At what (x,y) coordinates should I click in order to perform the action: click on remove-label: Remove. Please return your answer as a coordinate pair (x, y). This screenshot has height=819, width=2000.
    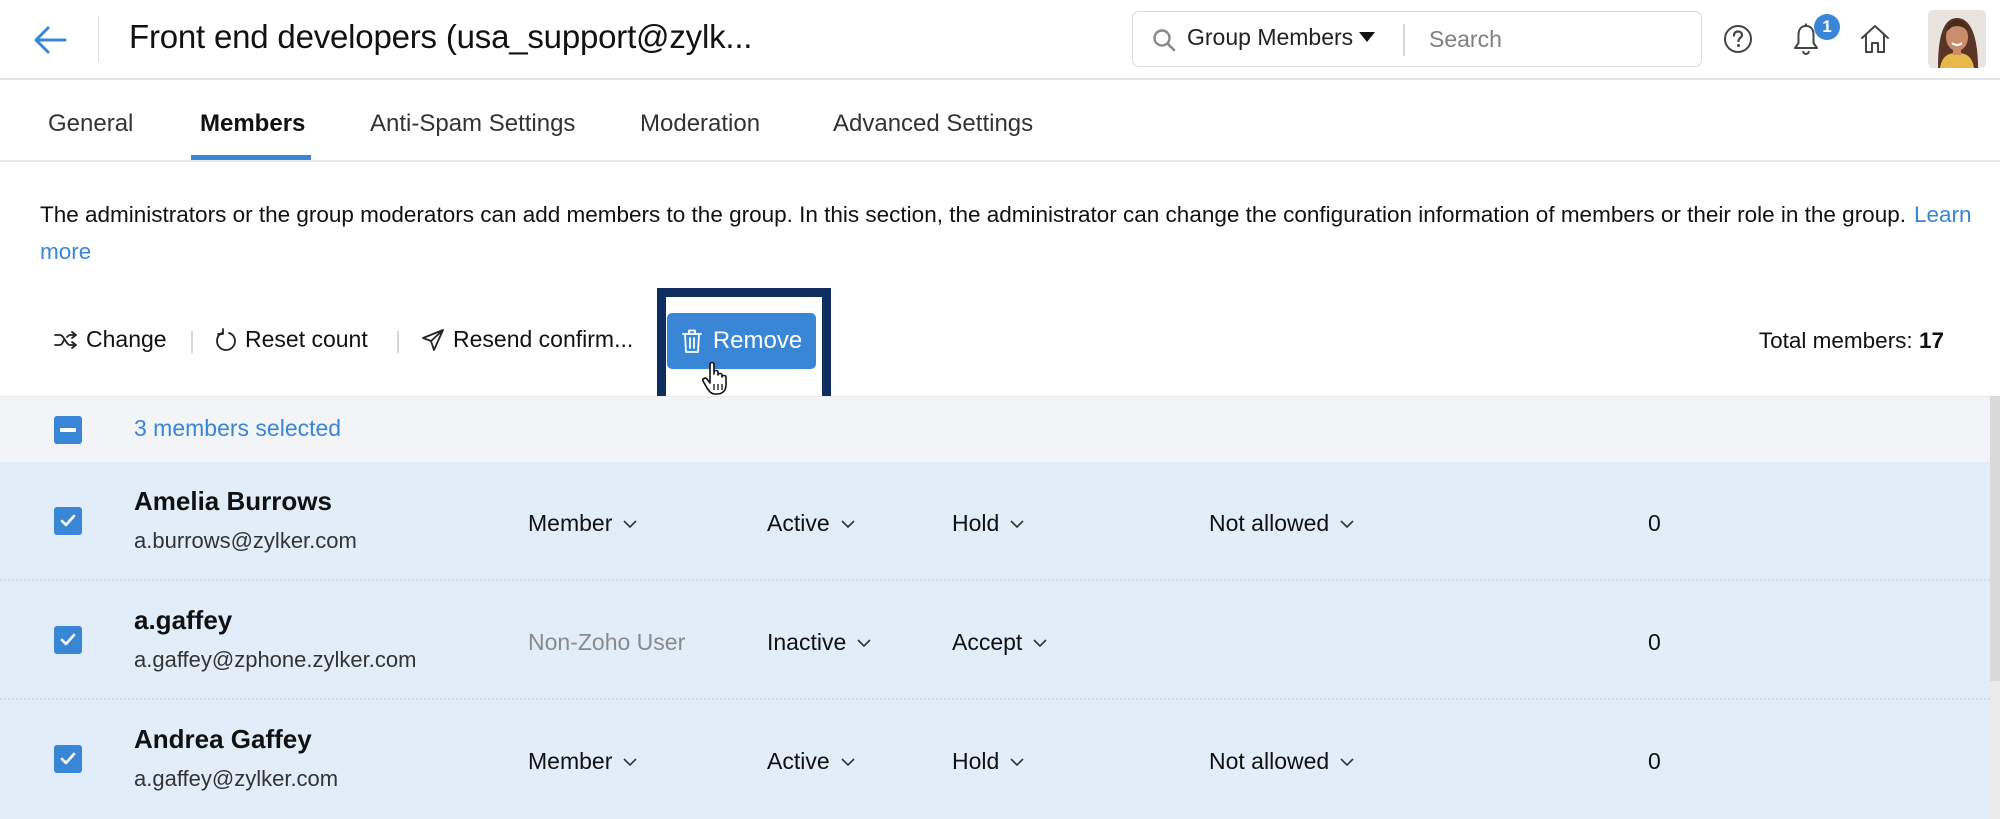
    Looking at the image, I should click on (757, 340).